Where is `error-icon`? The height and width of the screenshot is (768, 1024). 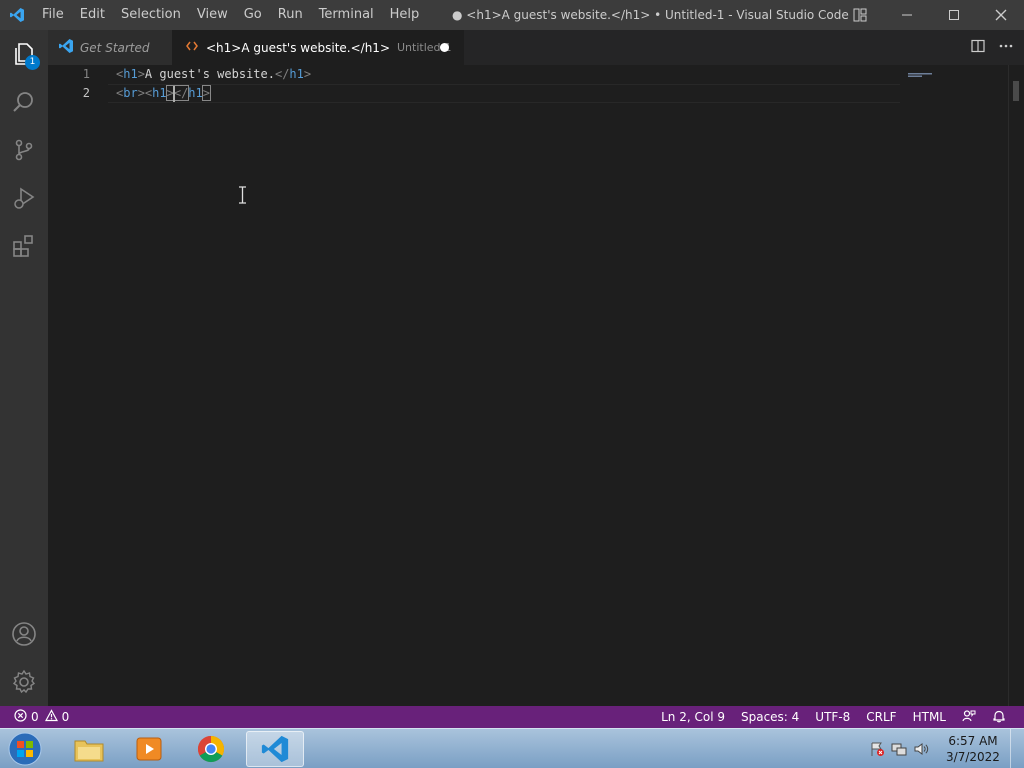 error-icon is located at coordinates (20, 717).